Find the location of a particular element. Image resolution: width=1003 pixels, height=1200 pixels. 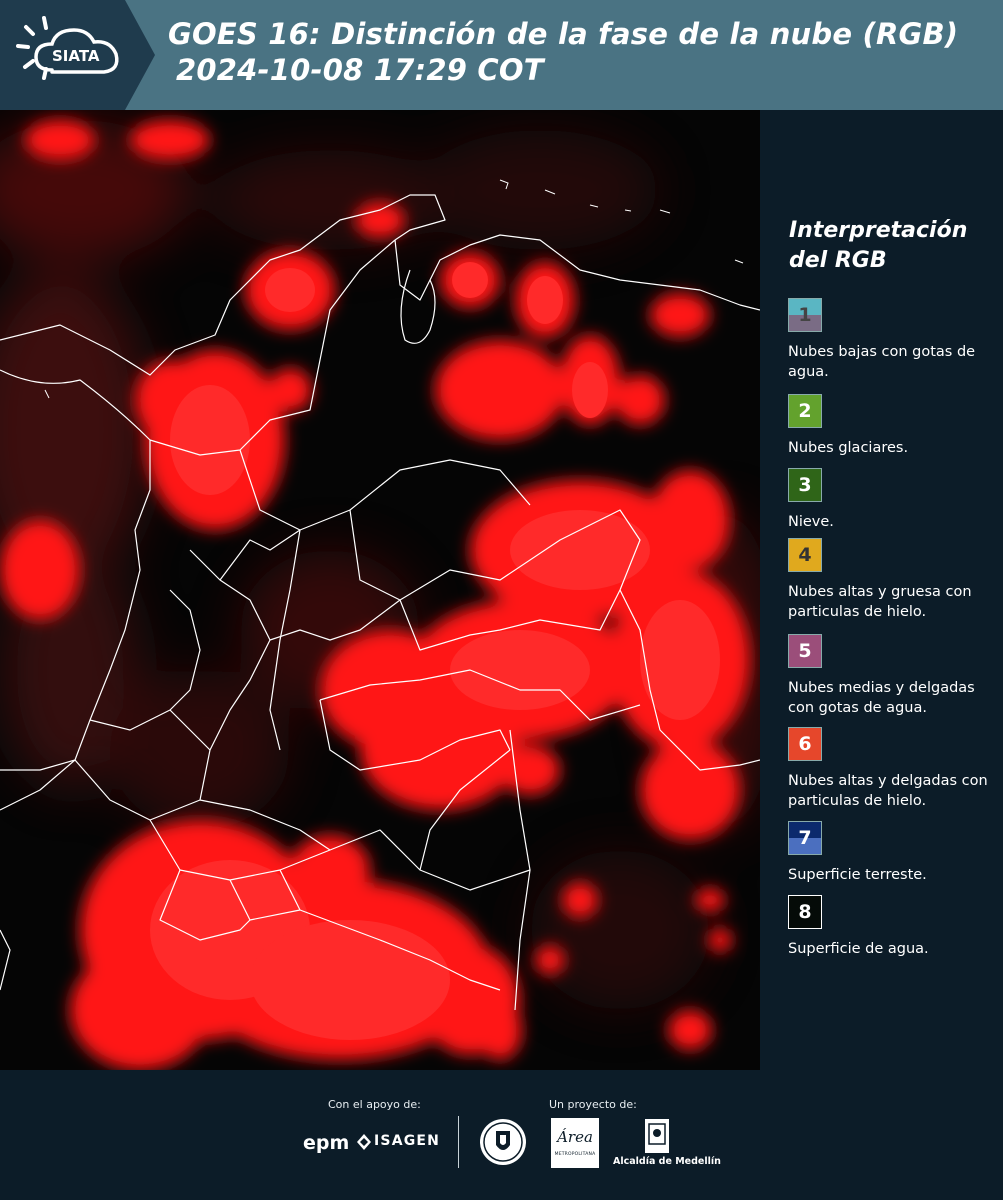

legend-swatch-7: 7 is located at coordinates (805, 838).